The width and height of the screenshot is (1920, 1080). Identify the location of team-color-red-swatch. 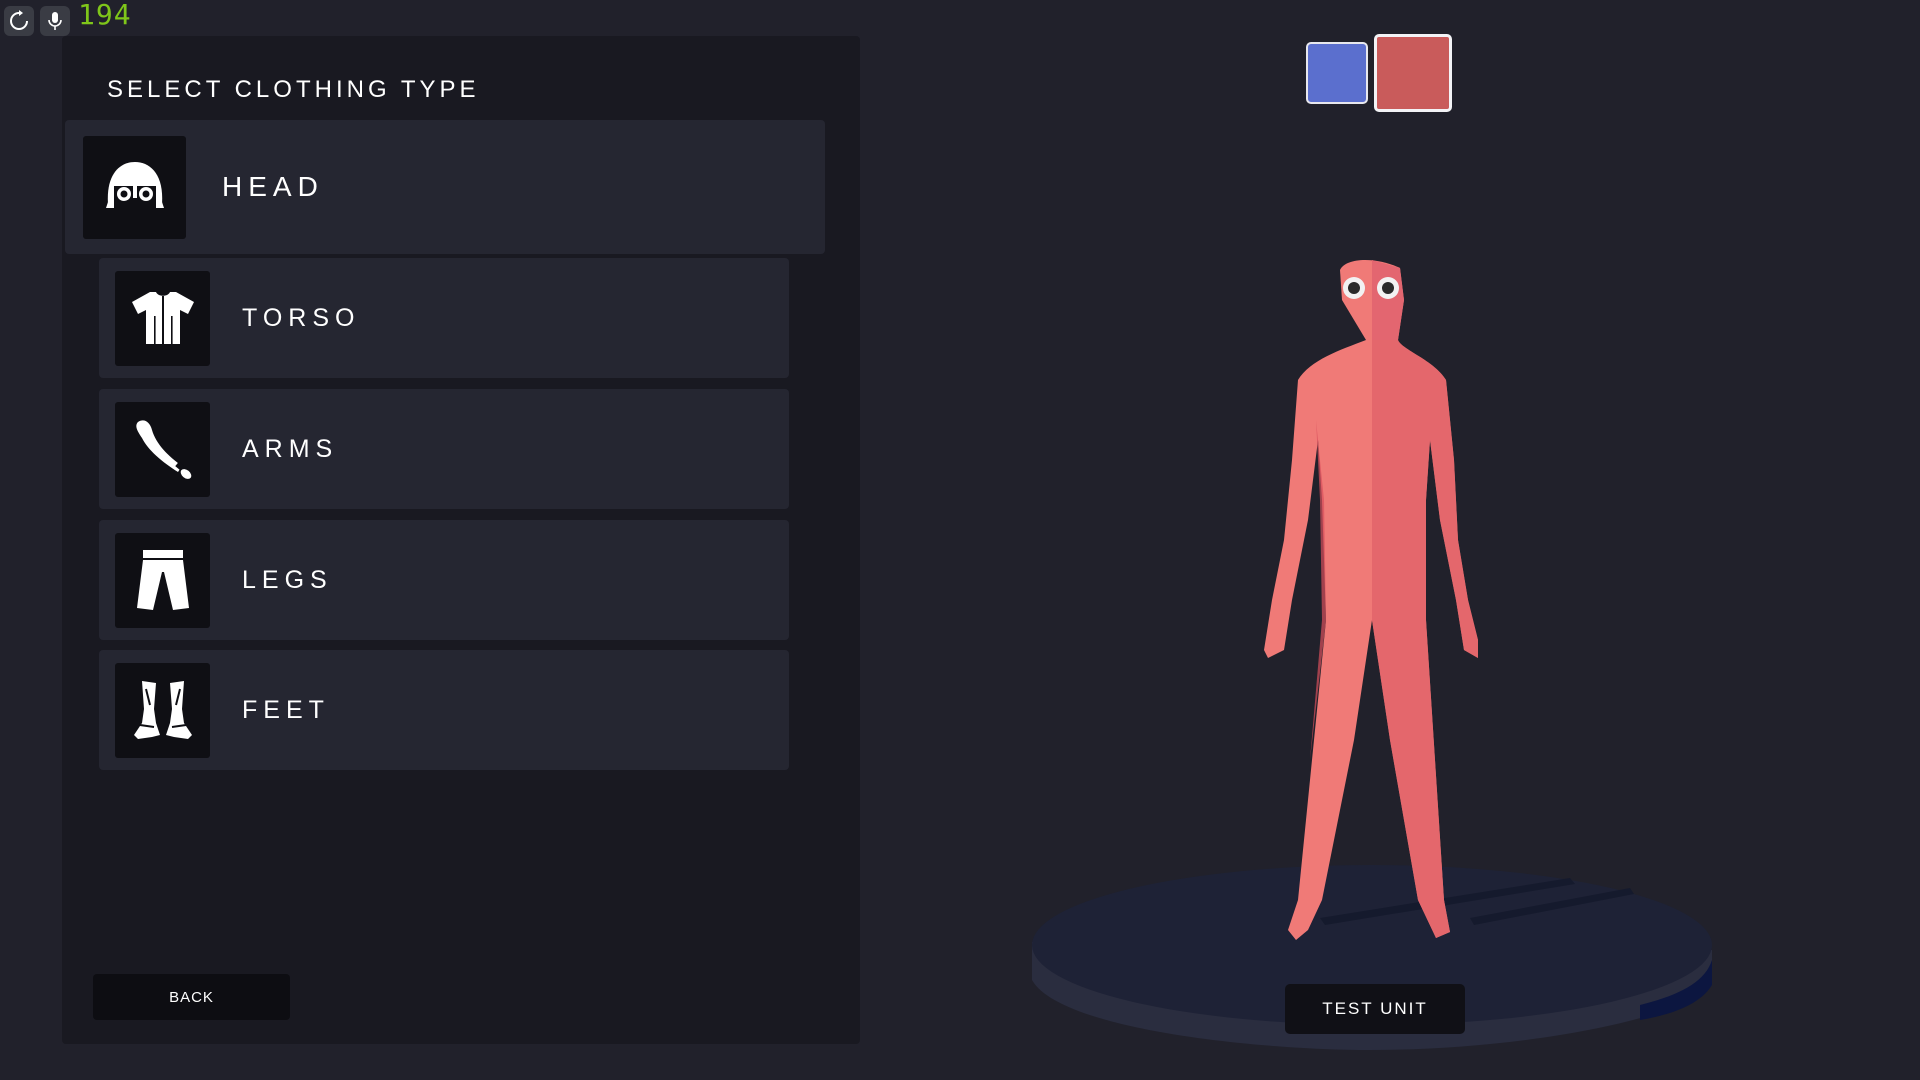
(1413, 73).